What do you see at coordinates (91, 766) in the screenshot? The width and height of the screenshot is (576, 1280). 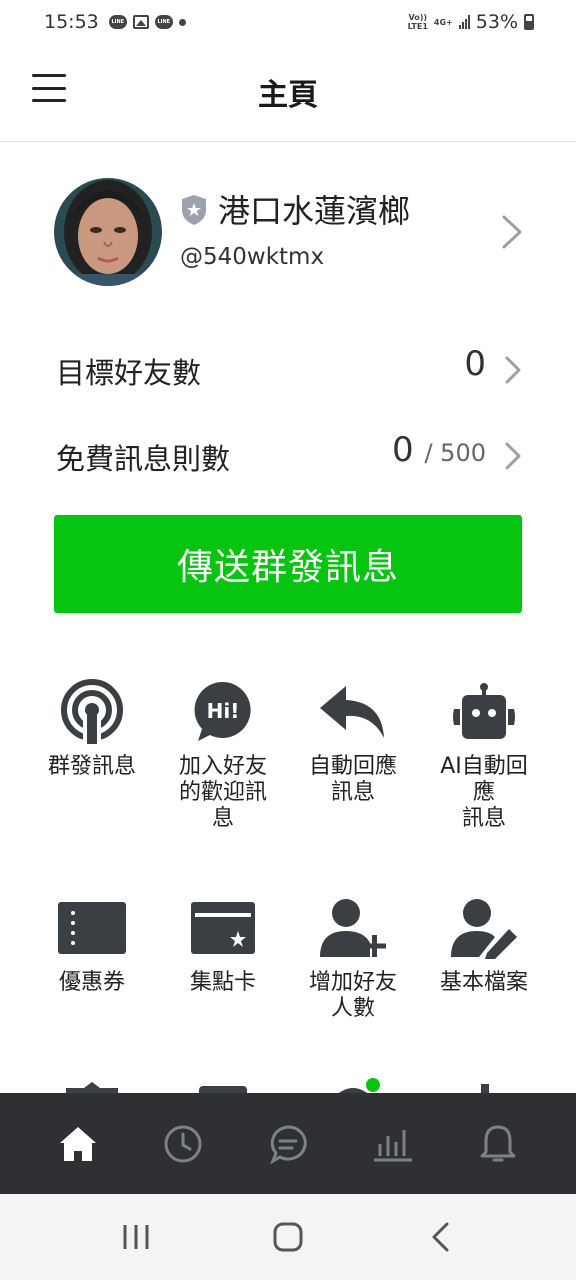 I see `feature-label: 群發訊息` at bounding box center [91, 766].